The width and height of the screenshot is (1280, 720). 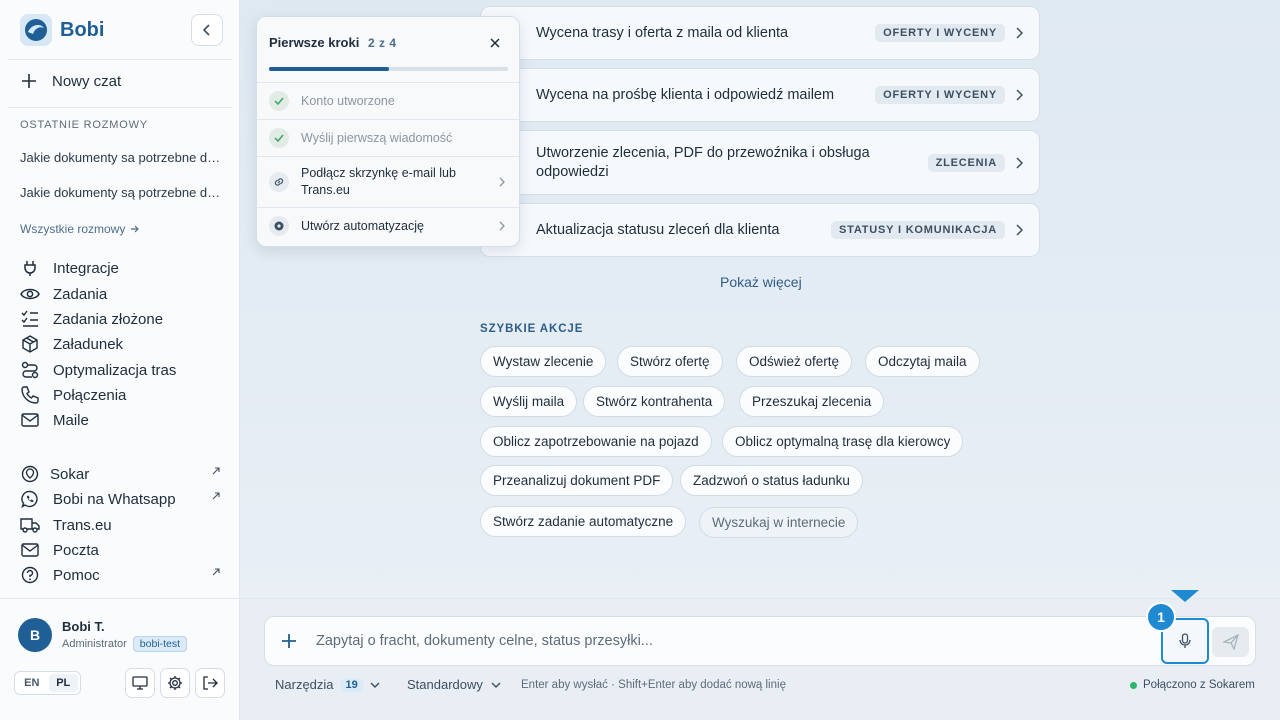 I want to click on quick-action-chip: Oblicz optymalną trasę dla kierowcy, so click(x=843, y=441).